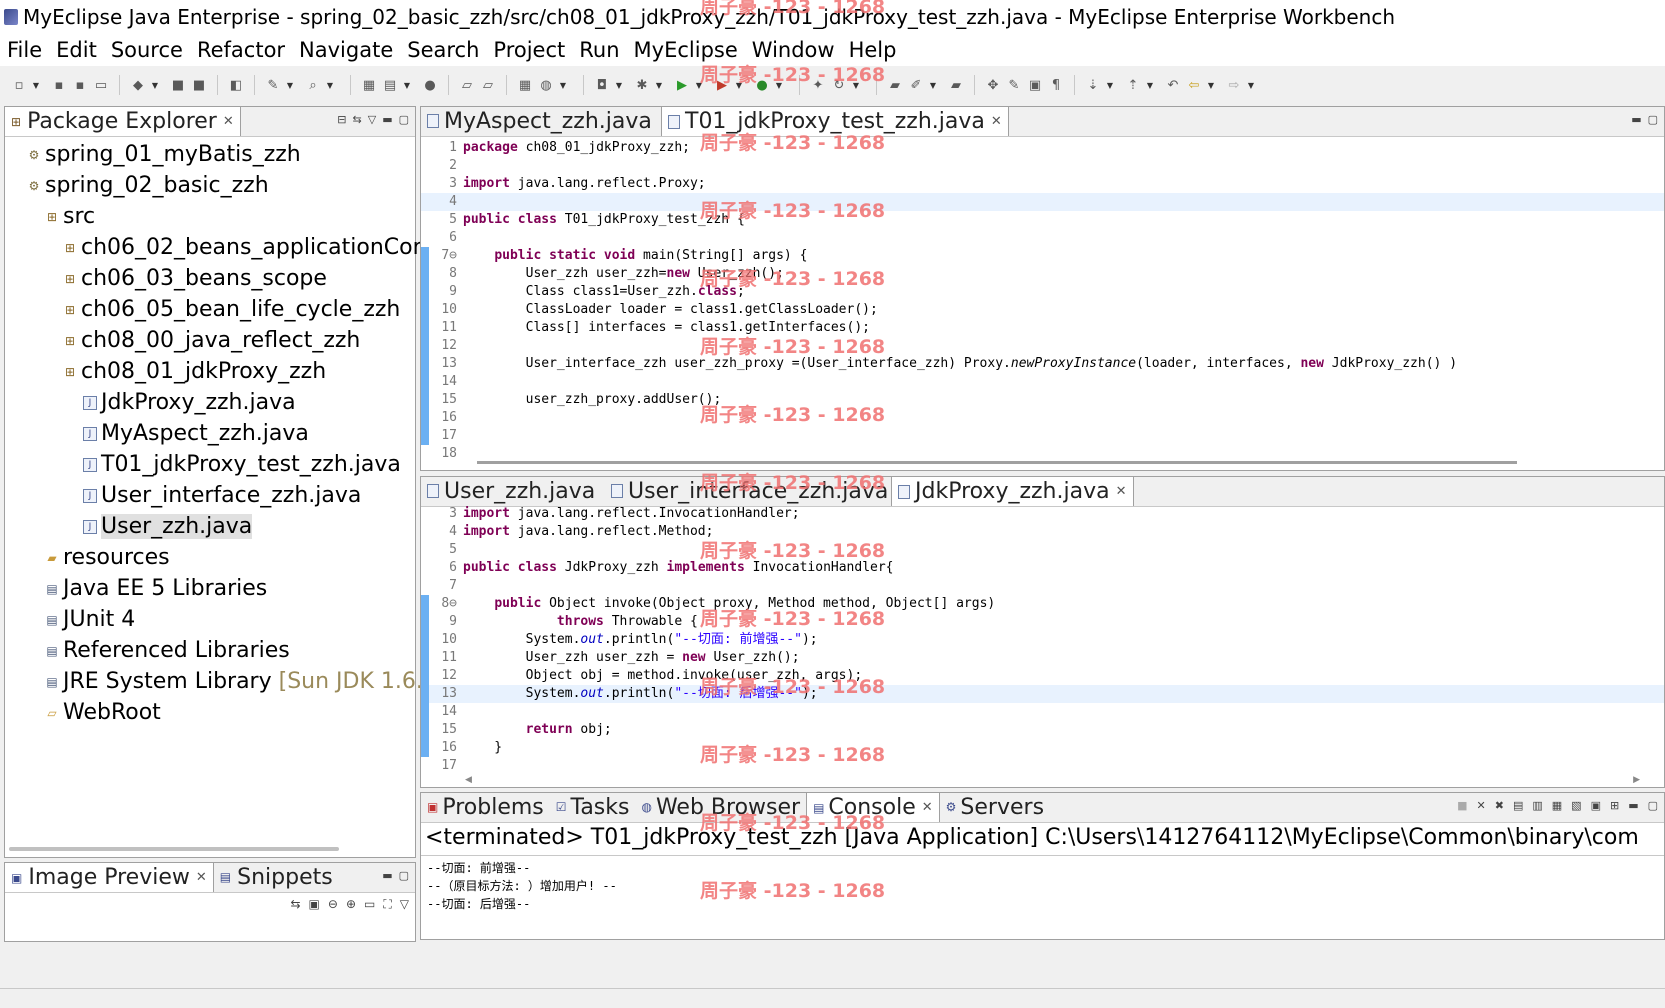 Image resolution: width=1665 pixels, height=1008 pixels. I want to click on horizontal-scrollbar, so click(997, 462).